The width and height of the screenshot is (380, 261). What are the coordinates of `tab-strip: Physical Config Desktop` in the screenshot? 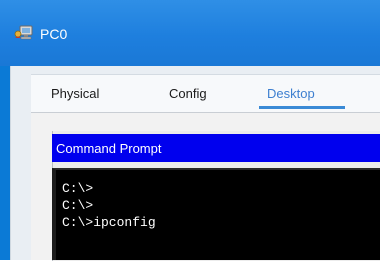 It's located at (205, 93).